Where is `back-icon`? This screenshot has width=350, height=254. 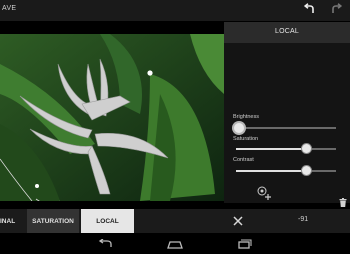
back-icon is located at coordinates (106, 241).